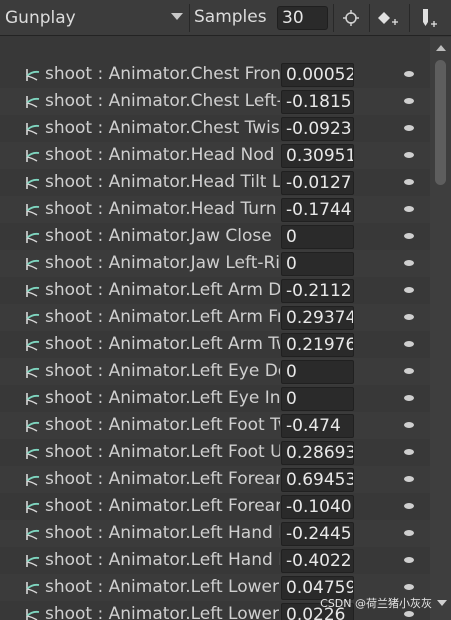 Image resolution: width=451 pixels, height=620 pixels. I want to click on property-value-field: 0.21976, so click(317, 345).